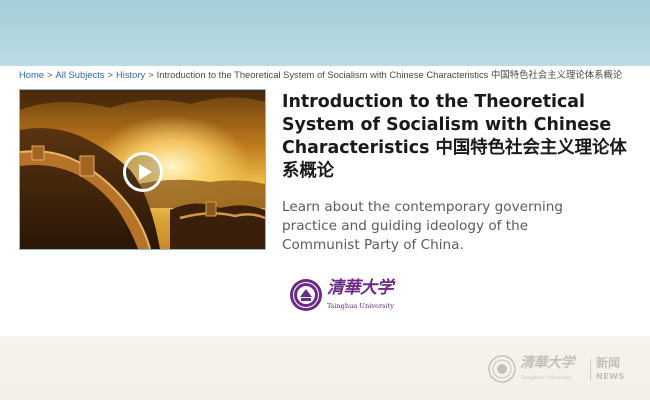  What do you see at coordinates (546, 378) in the screenshot?
I see `watermark-name-en: Tsinghua University` at bounding box center [546, 378].